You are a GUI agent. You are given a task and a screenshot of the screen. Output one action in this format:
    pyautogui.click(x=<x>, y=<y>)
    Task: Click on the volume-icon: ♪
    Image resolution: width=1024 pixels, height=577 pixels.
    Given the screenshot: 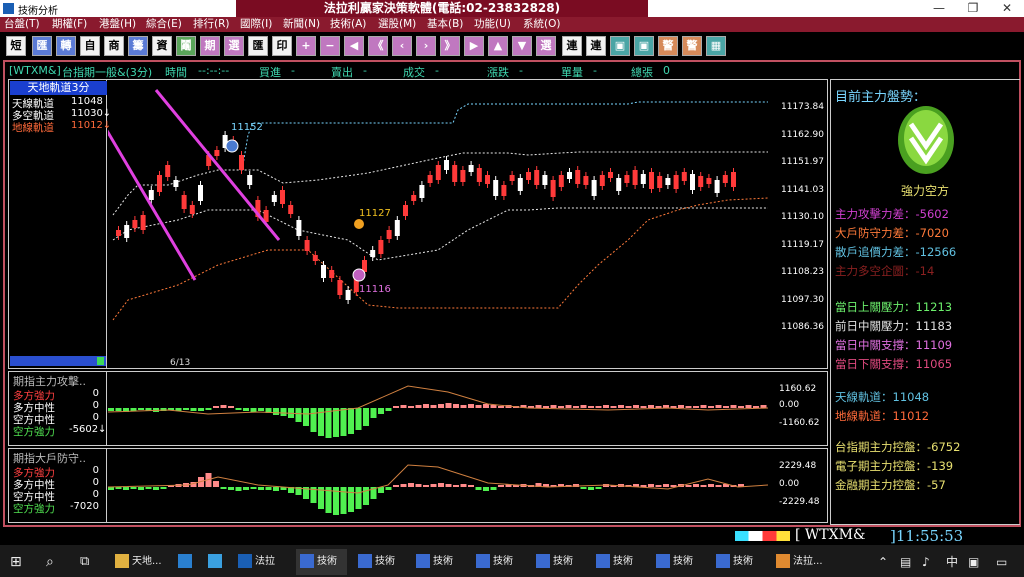 What is the action you would take?
    pyautogui.click(x=926, y=562)
    